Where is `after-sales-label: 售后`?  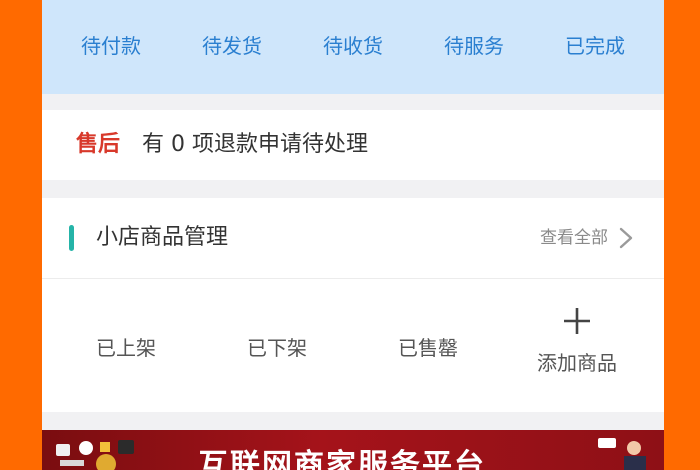
after-sales-label: 售后 is located at coordinates (98, 144).